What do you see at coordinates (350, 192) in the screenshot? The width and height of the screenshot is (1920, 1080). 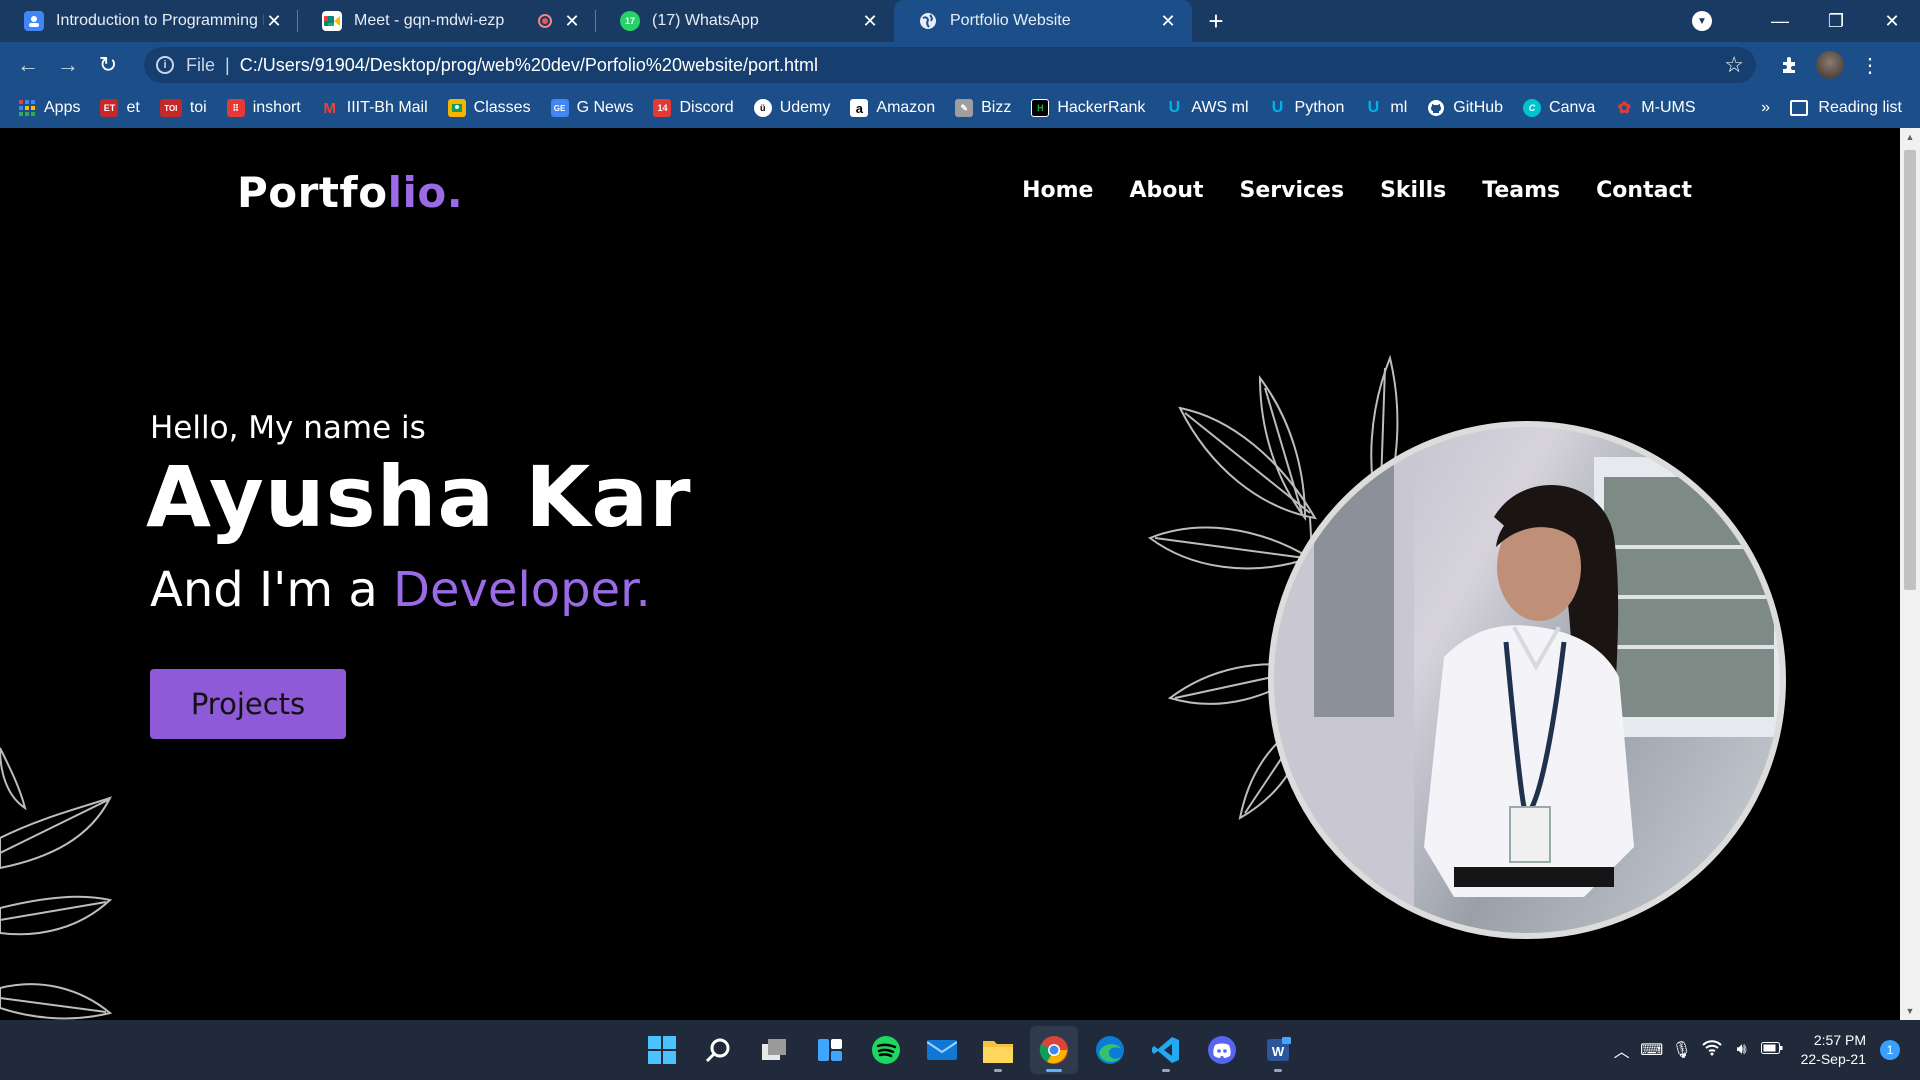 I see `site-logo: Portfolio.` at bounding box center [350, 192].